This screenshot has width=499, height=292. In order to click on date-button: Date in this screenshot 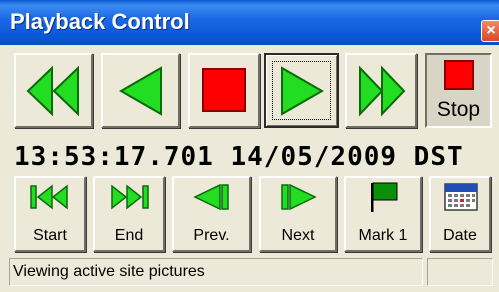, I will do `click(460, 214)`.